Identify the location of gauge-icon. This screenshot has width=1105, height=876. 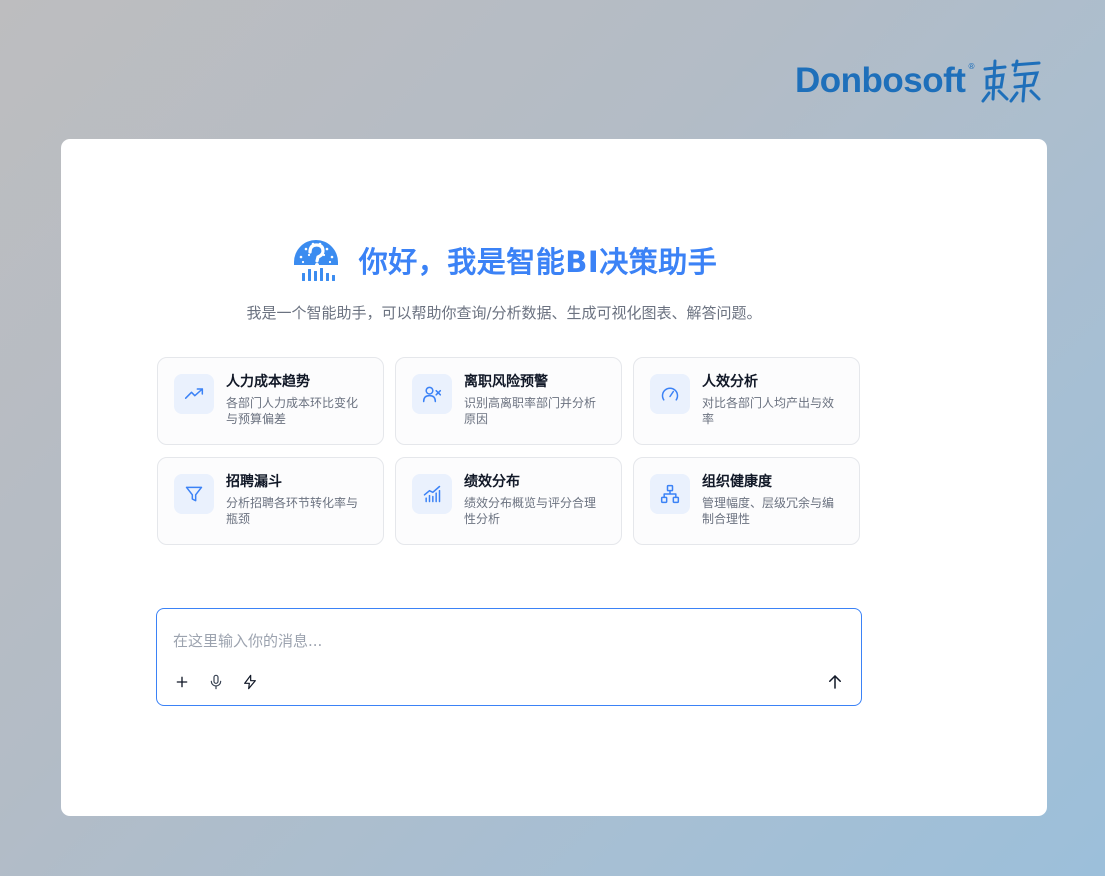
(670, 394).